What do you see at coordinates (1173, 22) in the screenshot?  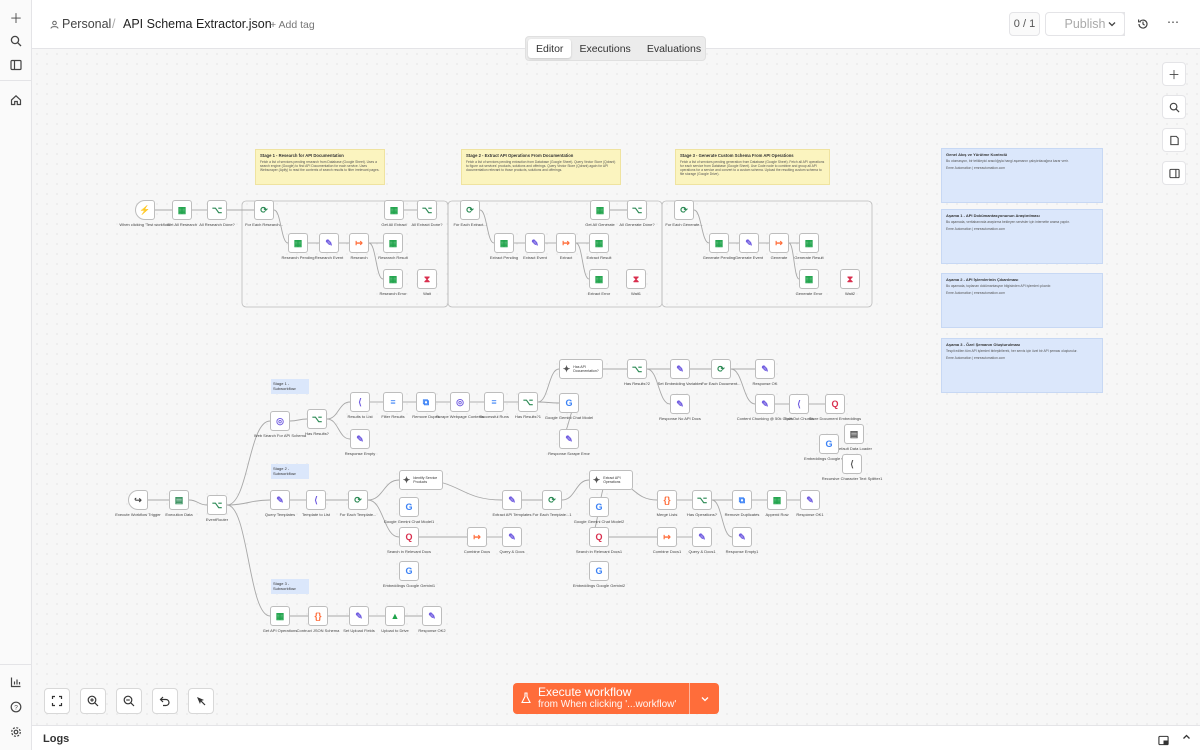 I see `more-options-icon: ⋯` at bounding box center [1173, 22].